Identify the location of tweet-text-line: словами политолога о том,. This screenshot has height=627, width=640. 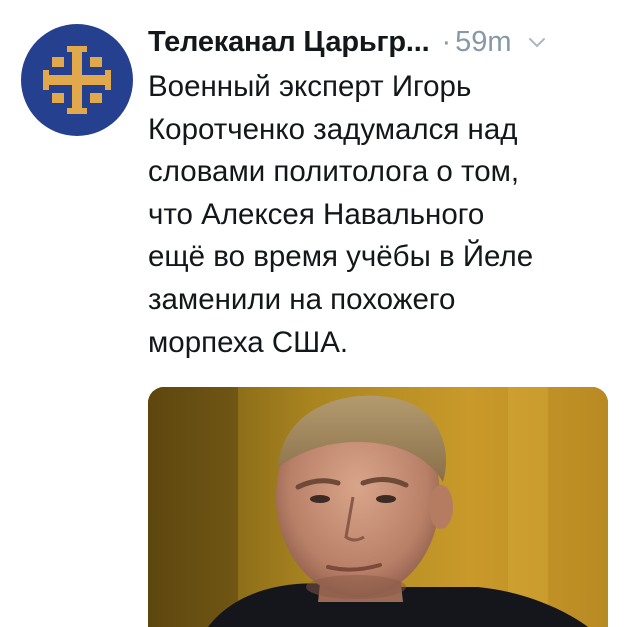
(334, 172).